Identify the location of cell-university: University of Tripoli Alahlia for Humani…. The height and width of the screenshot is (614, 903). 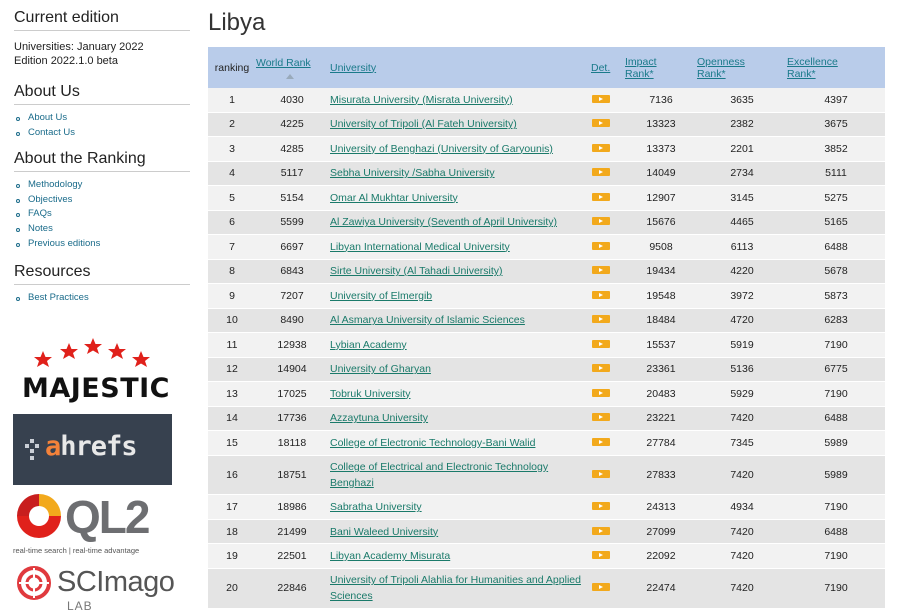
(460, 588).